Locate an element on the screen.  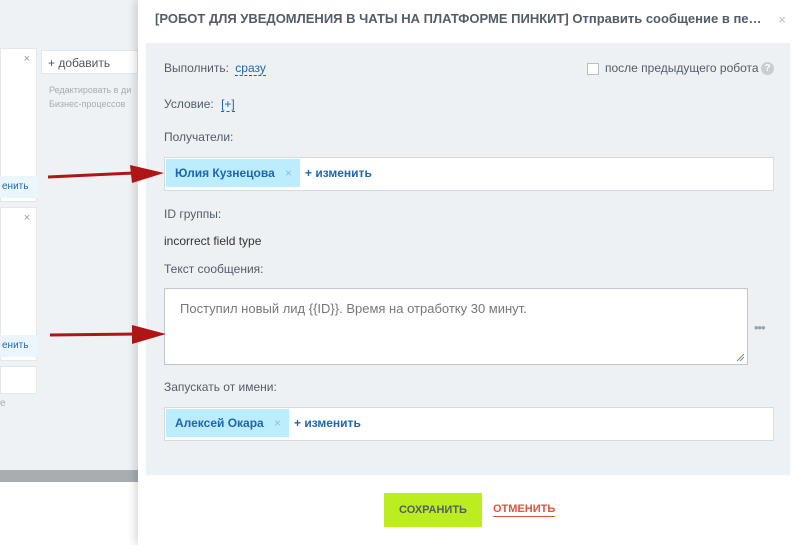
recipient-chip: Юлия Кузнецова × is located at coordinates (233, 173).